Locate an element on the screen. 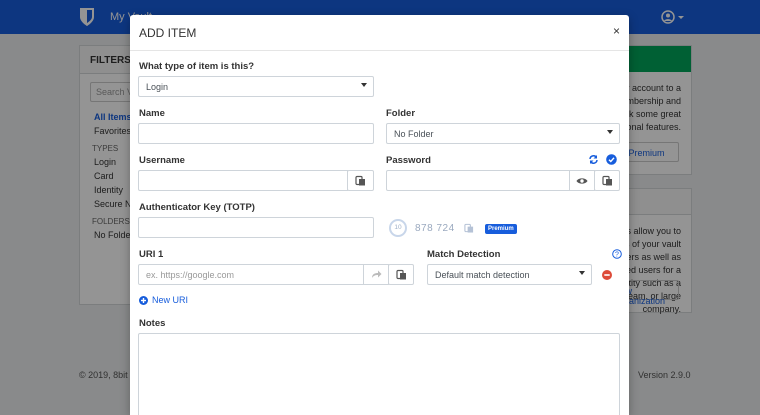  toggle-password-visibility-button is located at coordinates (582, 180).